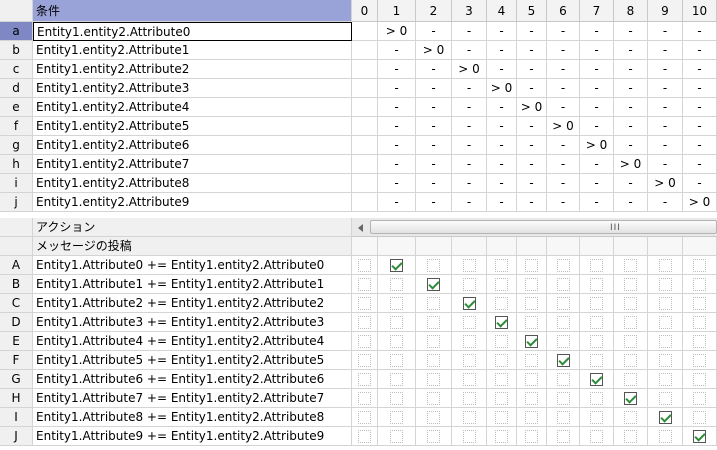  Describe the element at coordinates (192, 50) in the screenshot. I see `condition-label-b: Entity1.entity2.Attribute1` at that location.